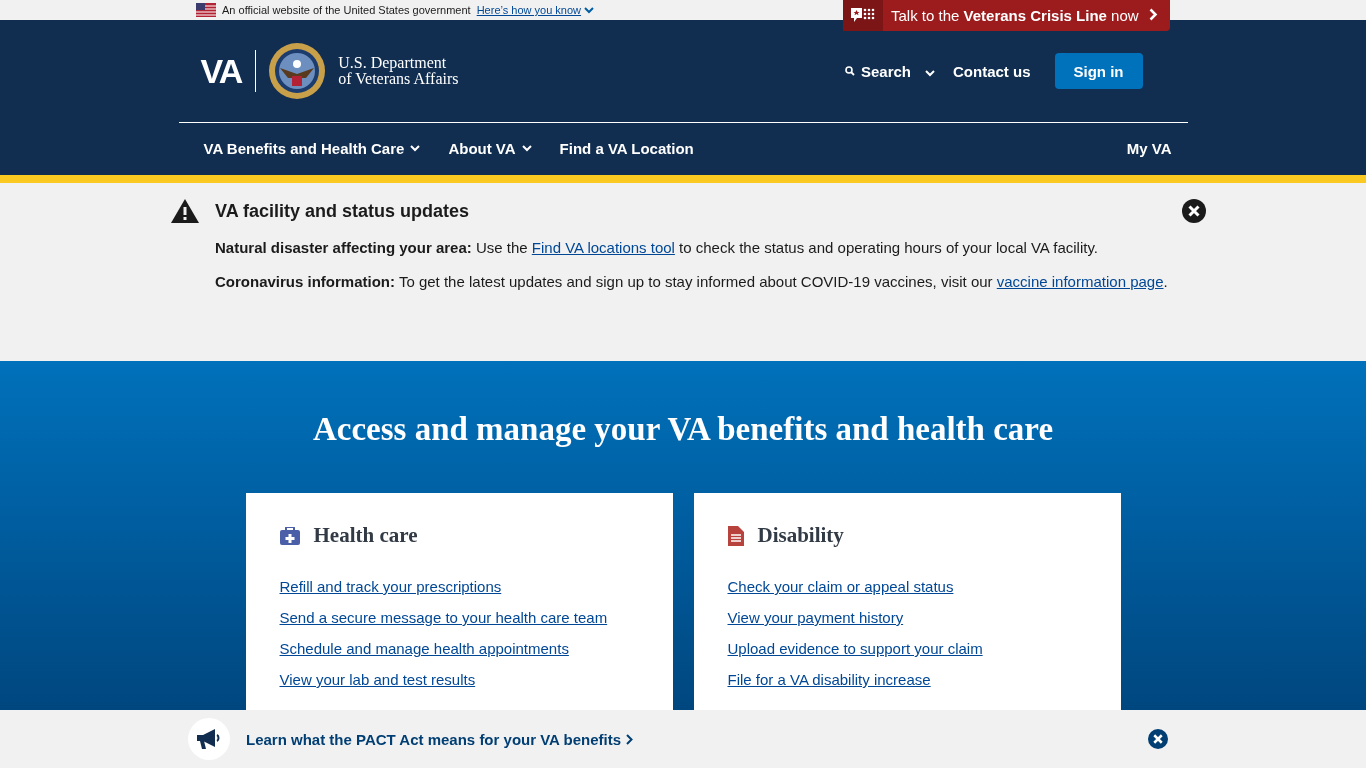 Image resolution: width=1366 pixels, height=768 pixels. I want to click on nav-menu-item: Find a VA Location, so click(626, 148).